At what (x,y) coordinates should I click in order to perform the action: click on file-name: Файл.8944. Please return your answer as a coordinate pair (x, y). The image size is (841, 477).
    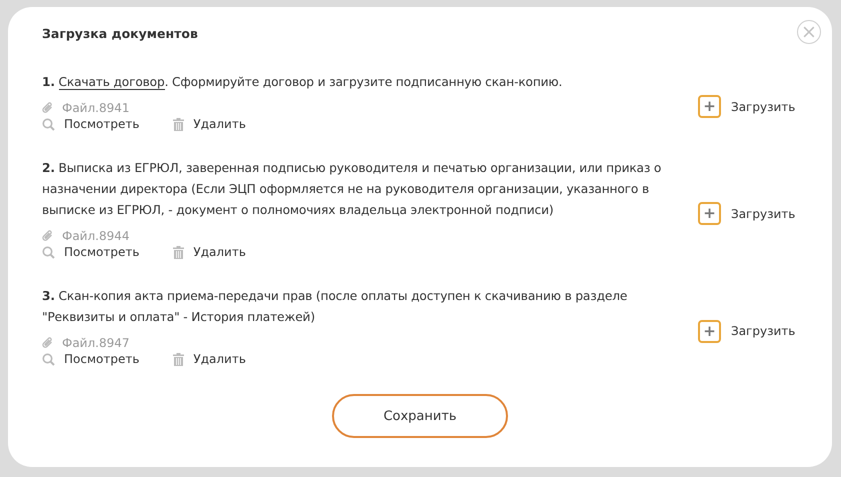
    Looking at the image, I should click on (96, 236).